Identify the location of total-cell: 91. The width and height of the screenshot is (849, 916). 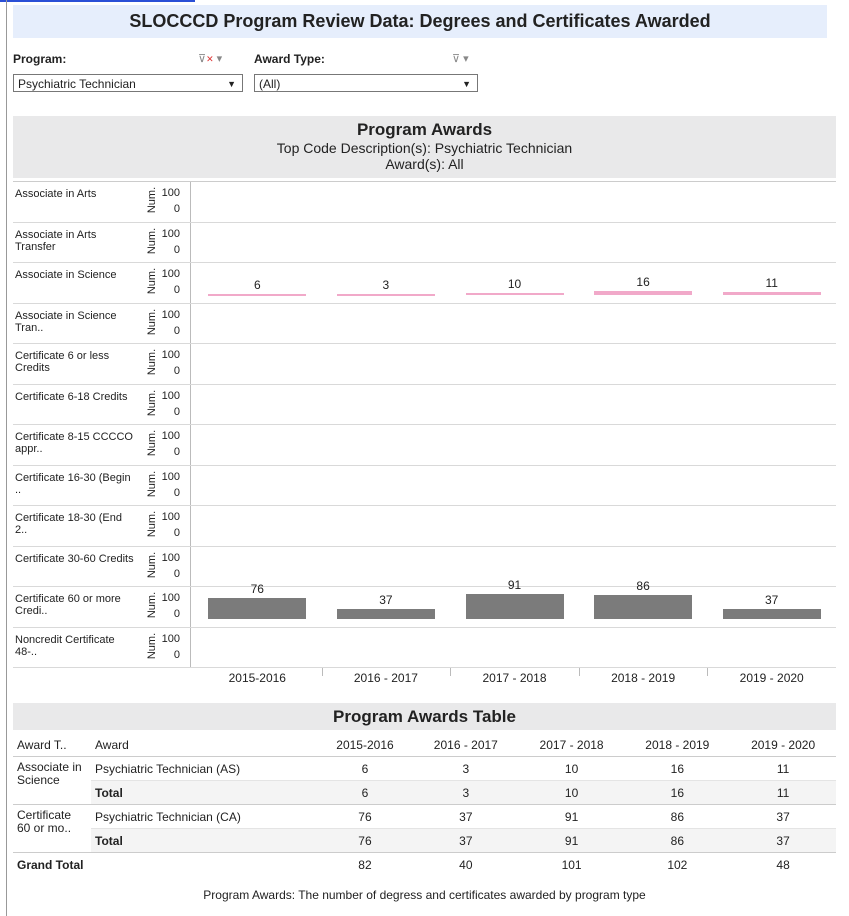
(571, 840).